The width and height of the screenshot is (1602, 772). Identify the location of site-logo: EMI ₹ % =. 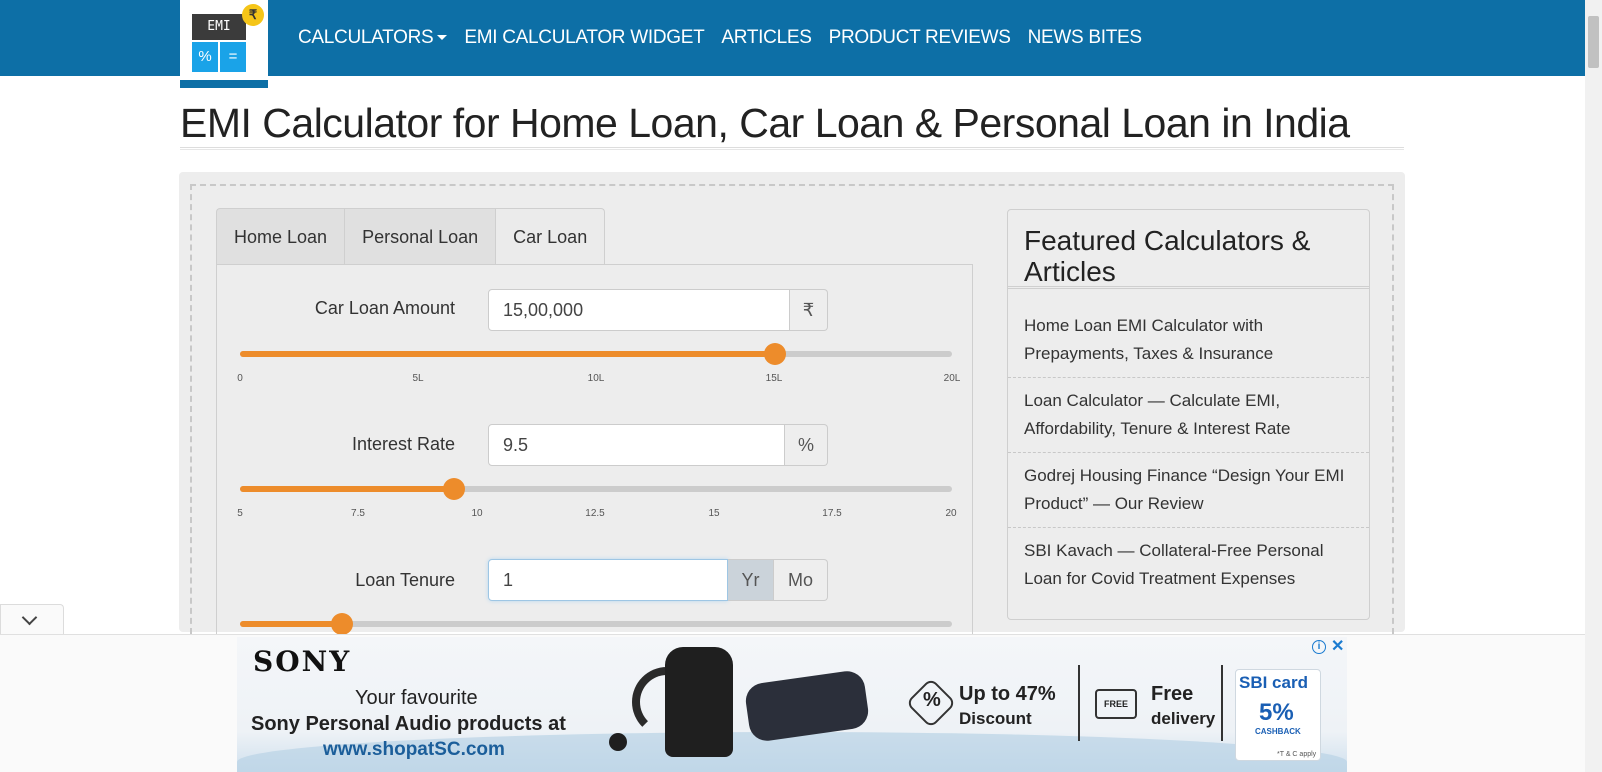
(224, 44).